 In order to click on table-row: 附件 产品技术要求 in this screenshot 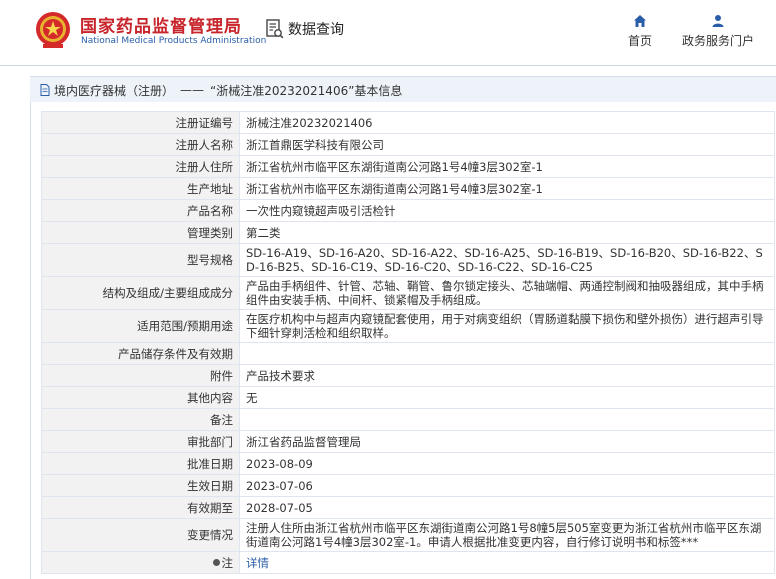, I will do `click(408, 375)`.